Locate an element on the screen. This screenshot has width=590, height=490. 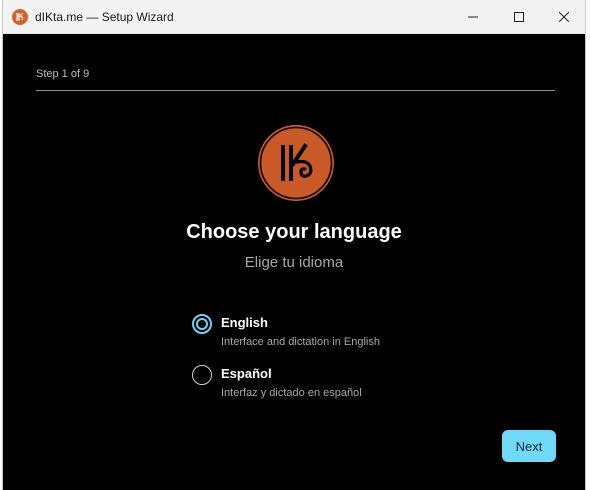
maximize-icon is located at coordinates (519, 16).